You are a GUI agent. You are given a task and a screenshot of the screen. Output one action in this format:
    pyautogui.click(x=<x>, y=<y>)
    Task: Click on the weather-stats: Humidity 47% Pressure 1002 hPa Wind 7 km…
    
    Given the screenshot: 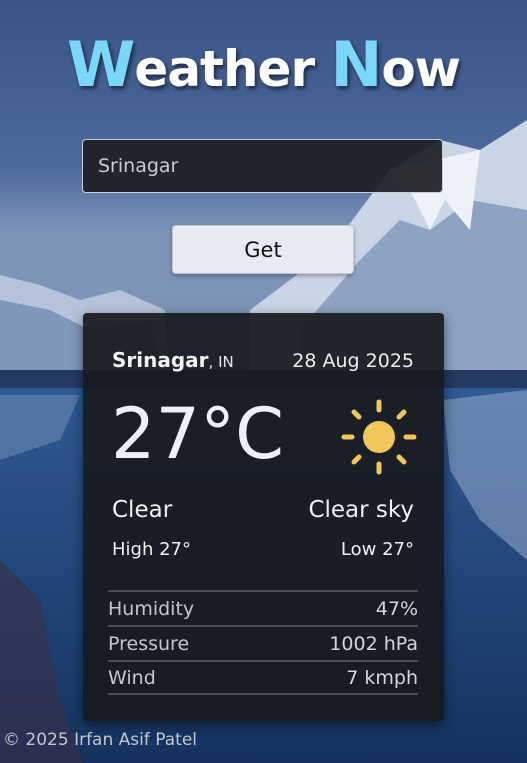 What is the action you would take?
    pyautogui.click(x=263, y=642)
    